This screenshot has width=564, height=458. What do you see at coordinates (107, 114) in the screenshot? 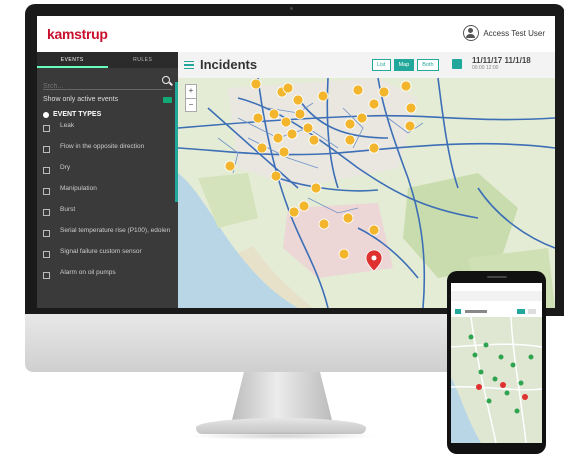
I see `event-types-header: EVENT TYPES` at bounding box center [107, 114].